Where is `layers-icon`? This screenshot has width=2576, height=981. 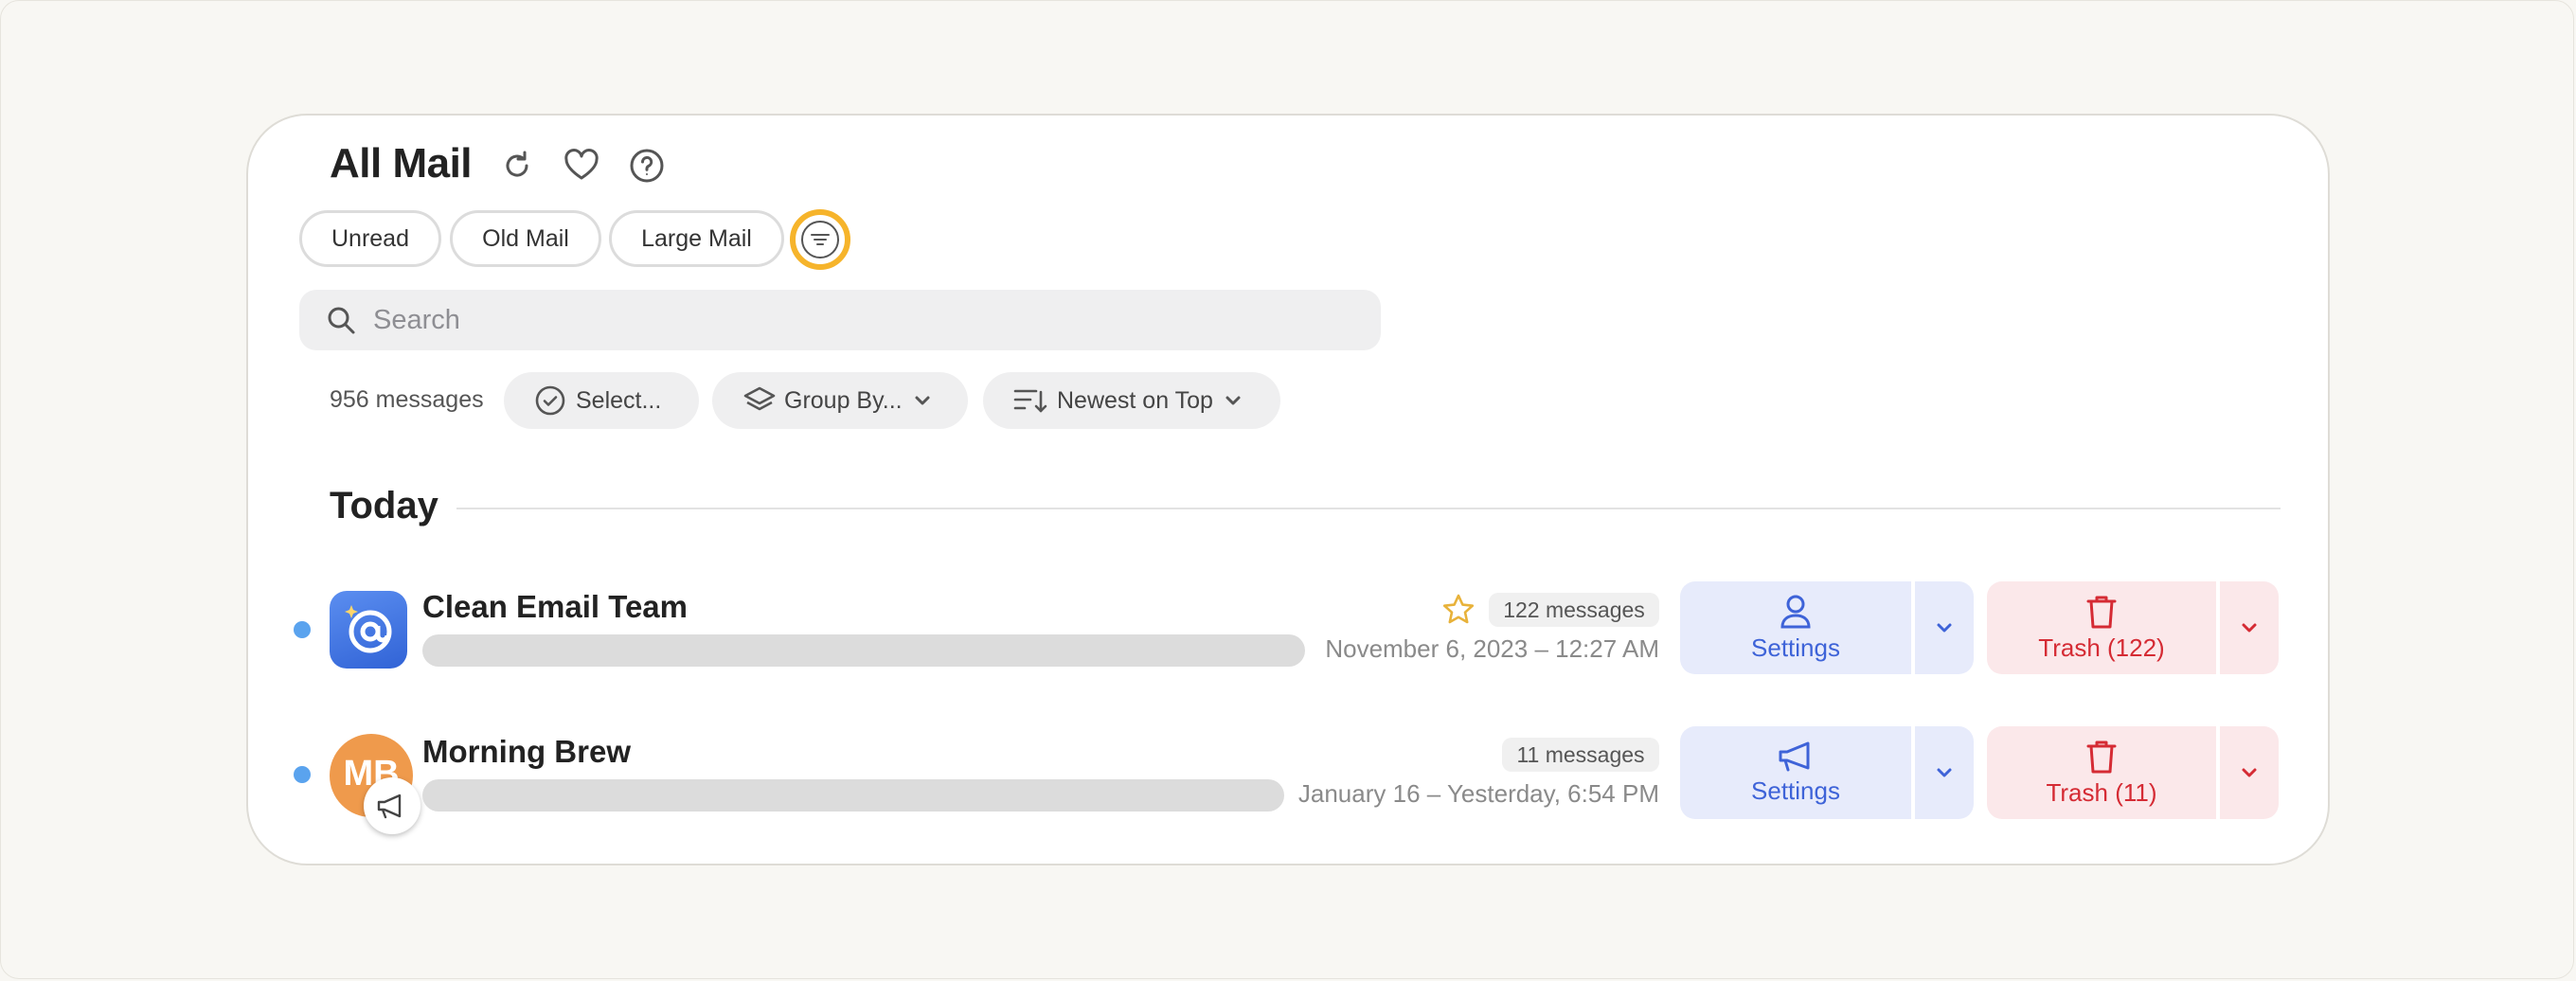
layers-icon is located at coordinates (759, 400).